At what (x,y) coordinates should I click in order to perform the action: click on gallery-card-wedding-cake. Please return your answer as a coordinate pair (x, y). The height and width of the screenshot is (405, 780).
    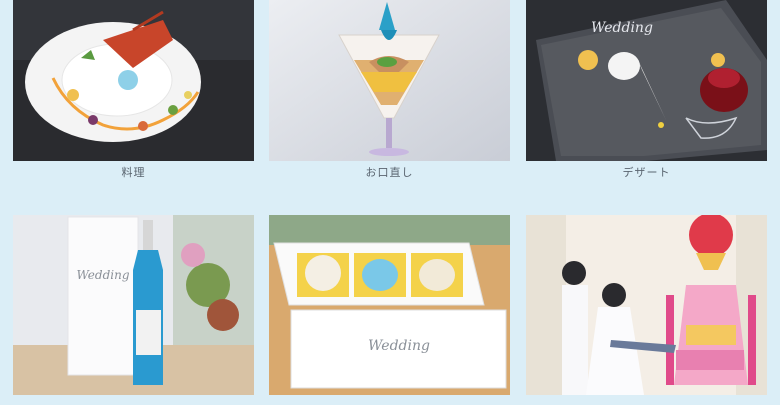
    Looking at the image, I should click on (646, 305).